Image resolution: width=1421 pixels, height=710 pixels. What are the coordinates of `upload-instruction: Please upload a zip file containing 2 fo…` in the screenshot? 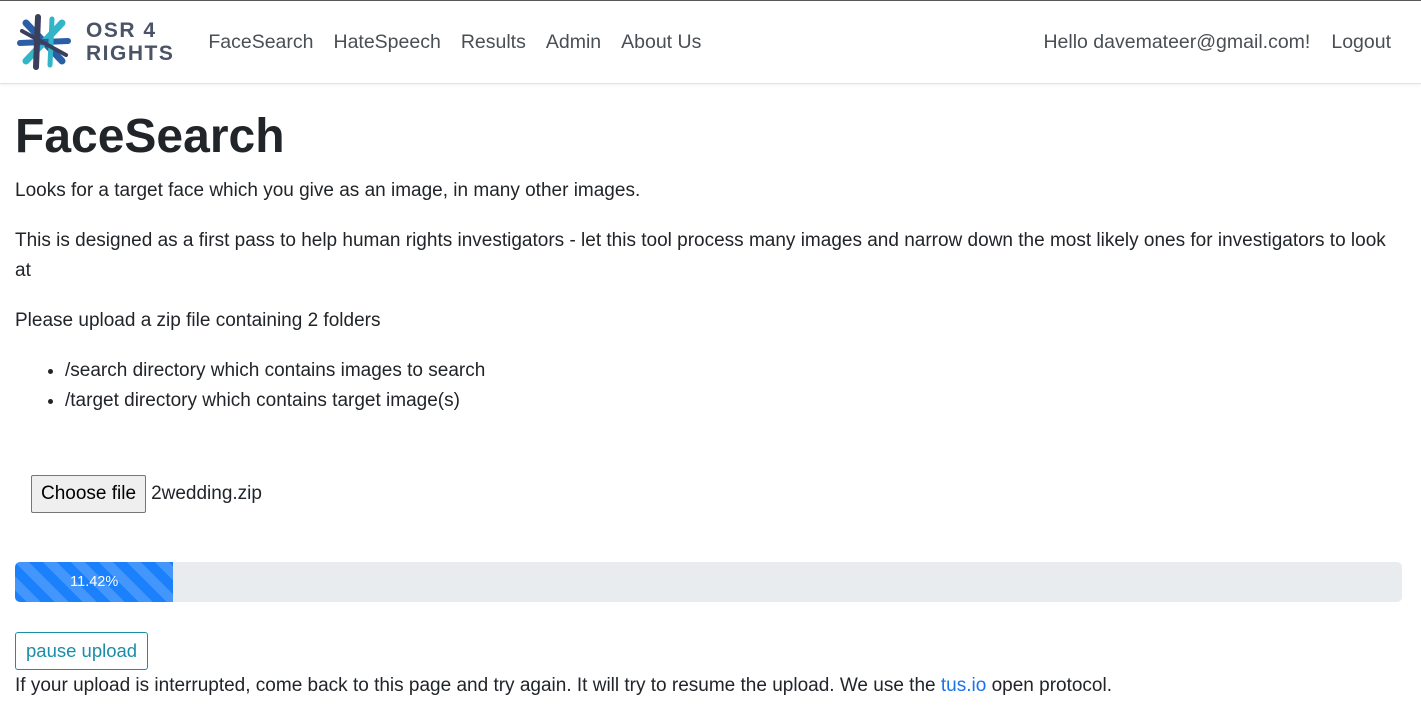 It's located at (198, 320).